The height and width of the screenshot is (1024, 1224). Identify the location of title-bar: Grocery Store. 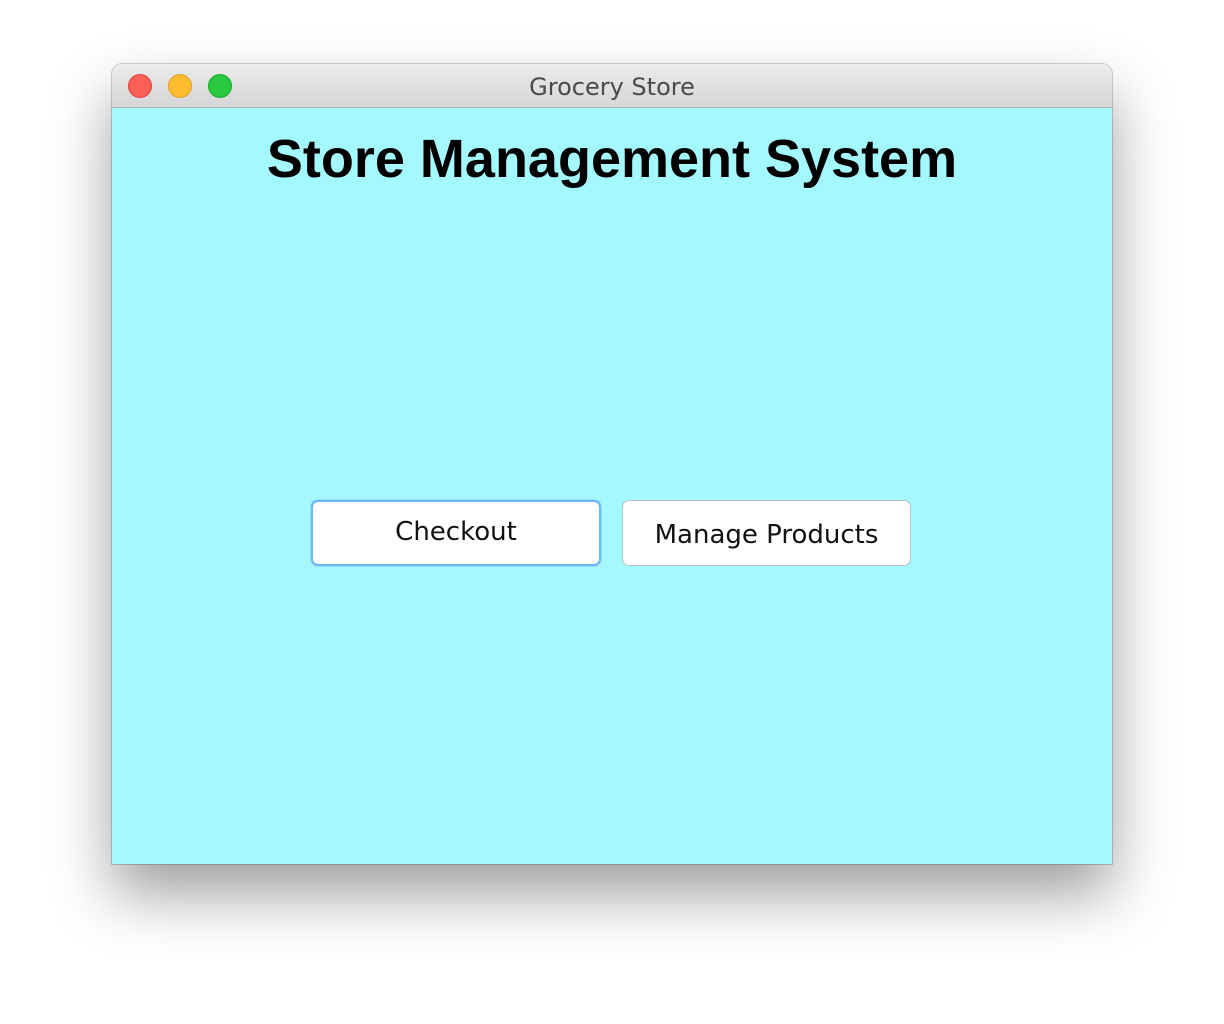
(612, 86).